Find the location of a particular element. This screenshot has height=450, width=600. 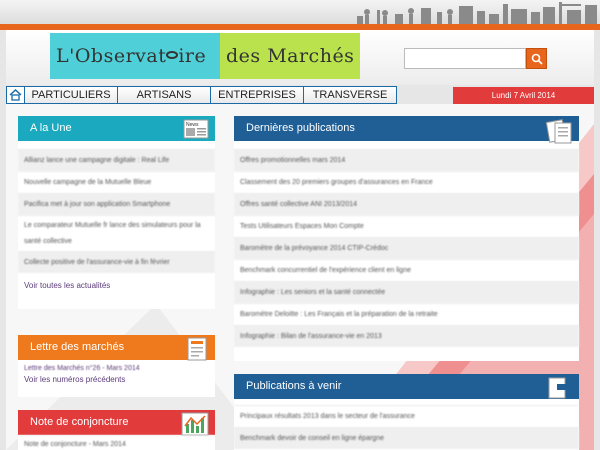

site-header: L'Observat ire des Marchés is located at coordinates (300, 57).